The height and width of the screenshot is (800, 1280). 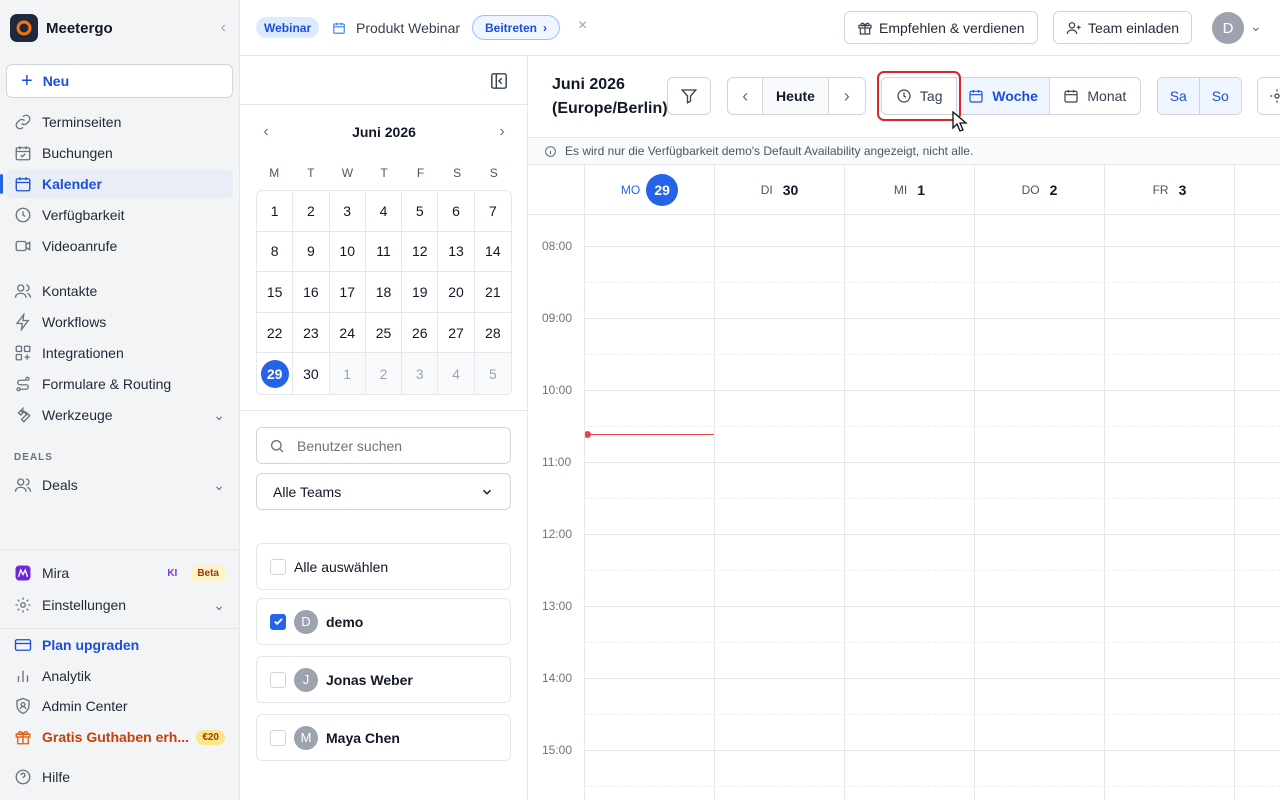 I want to click on team-select: Alle Teams, so click(x=383, y=491).